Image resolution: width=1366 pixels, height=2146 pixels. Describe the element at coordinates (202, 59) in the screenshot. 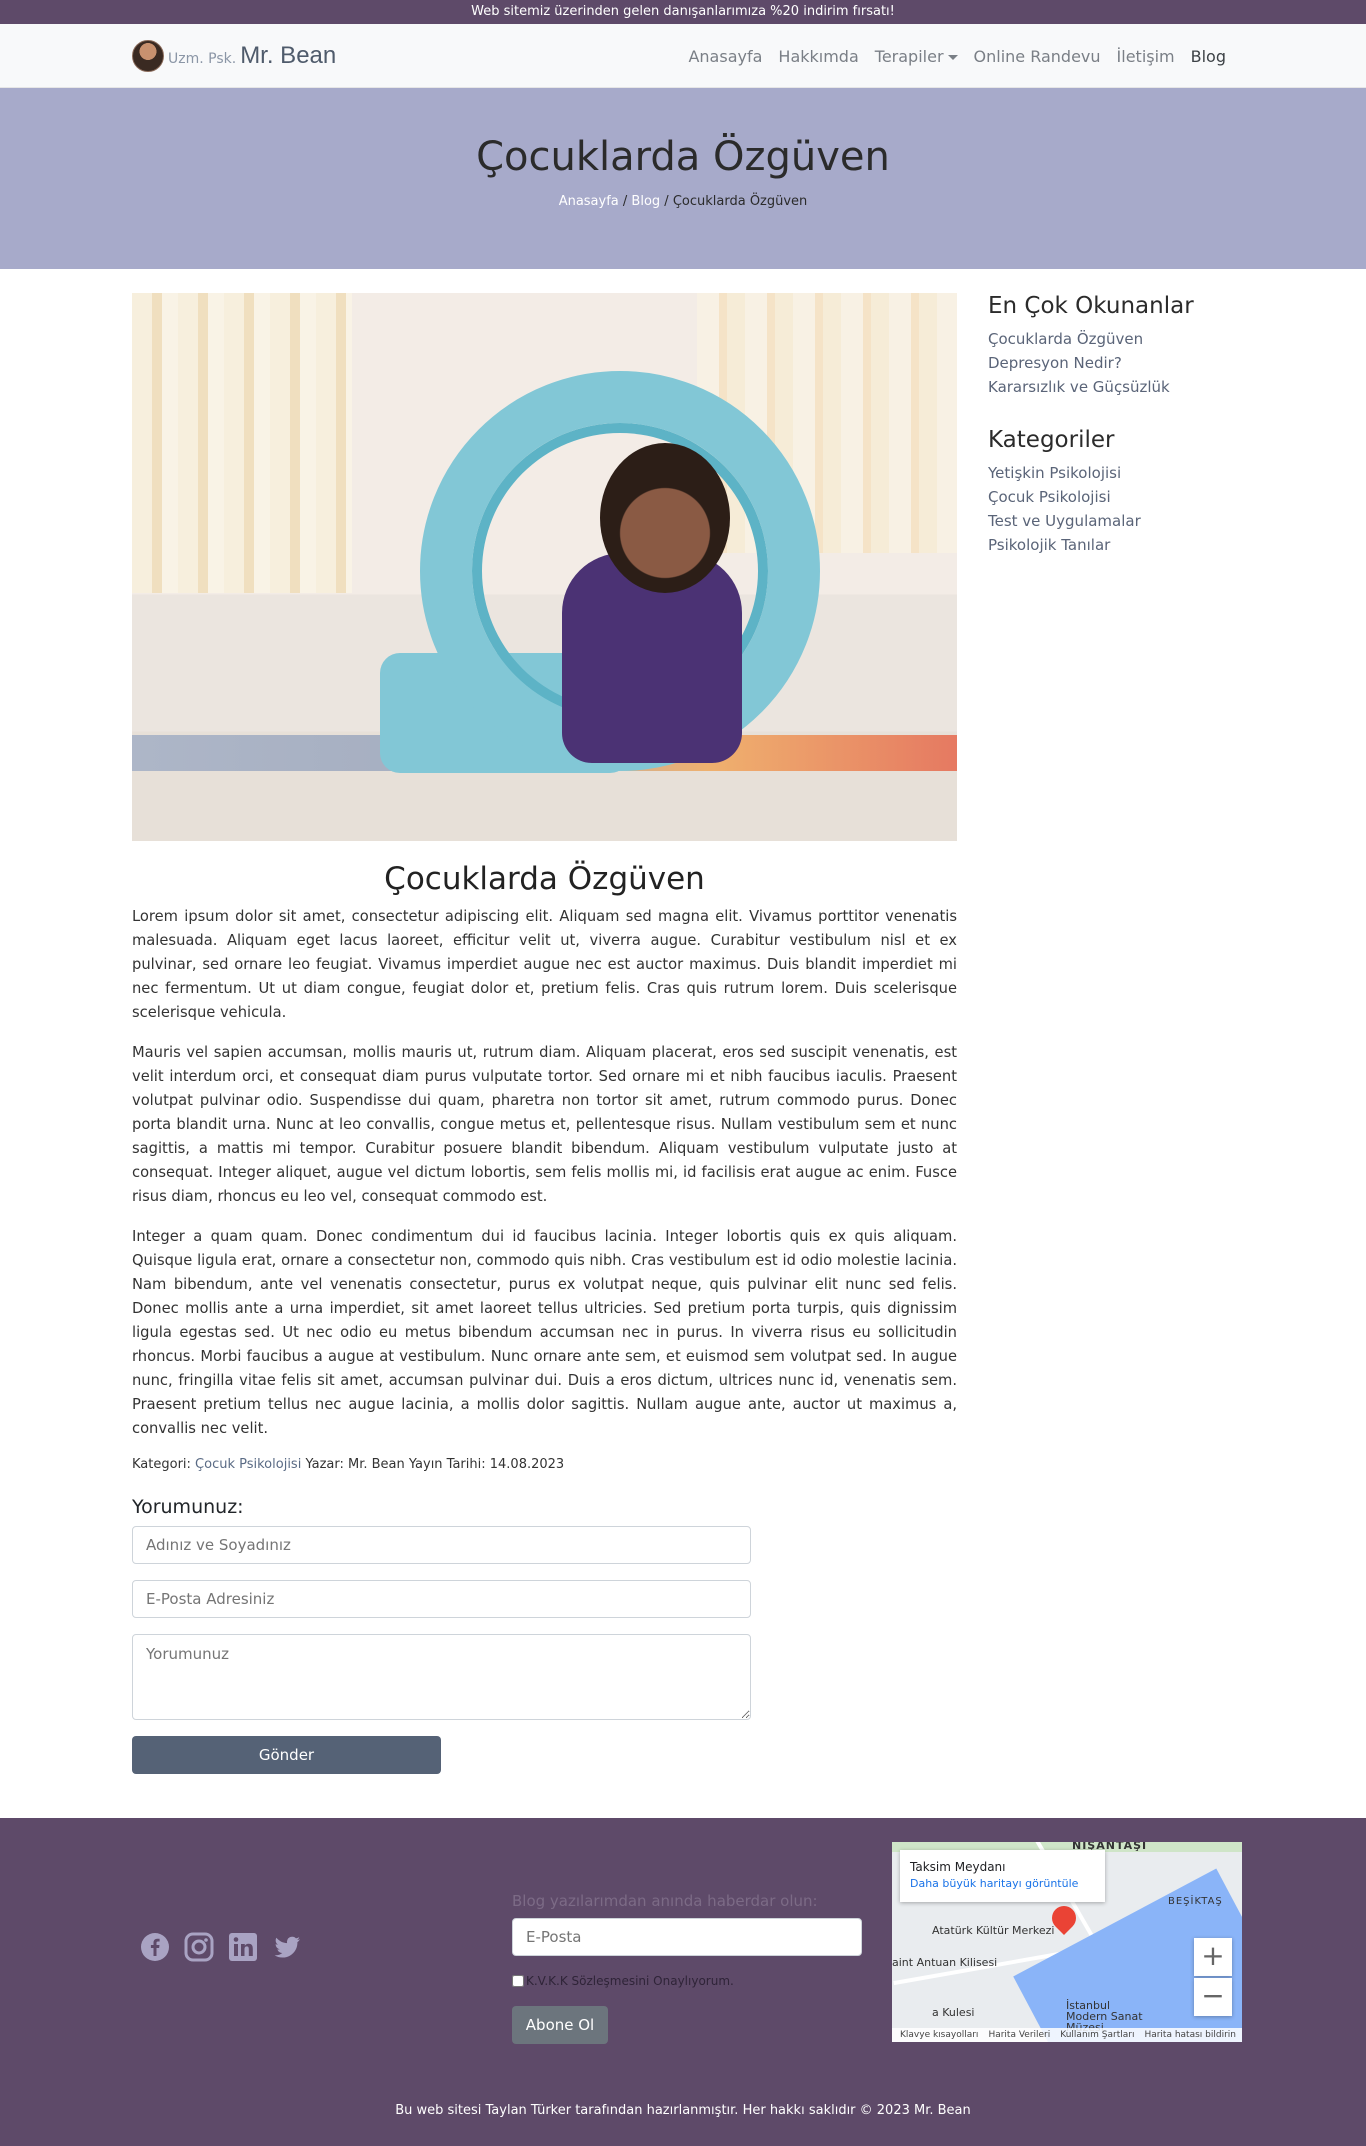

I see `brand-prefix: Uzm. Psk.` at that location.